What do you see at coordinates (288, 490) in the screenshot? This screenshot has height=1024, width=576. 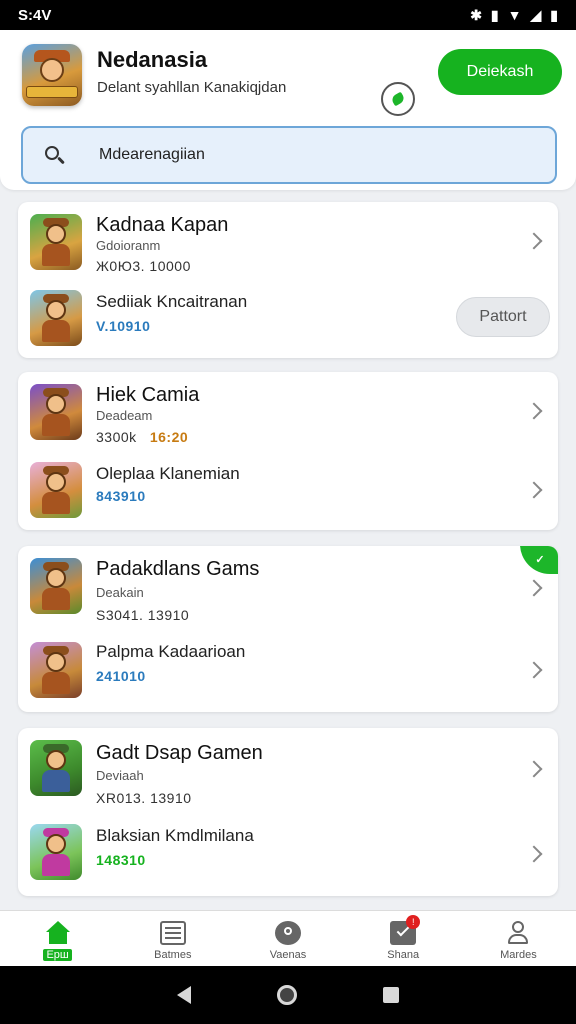 I see `list-item: Oleplaa Klanemian 843910` at bounding box center [288, 490].